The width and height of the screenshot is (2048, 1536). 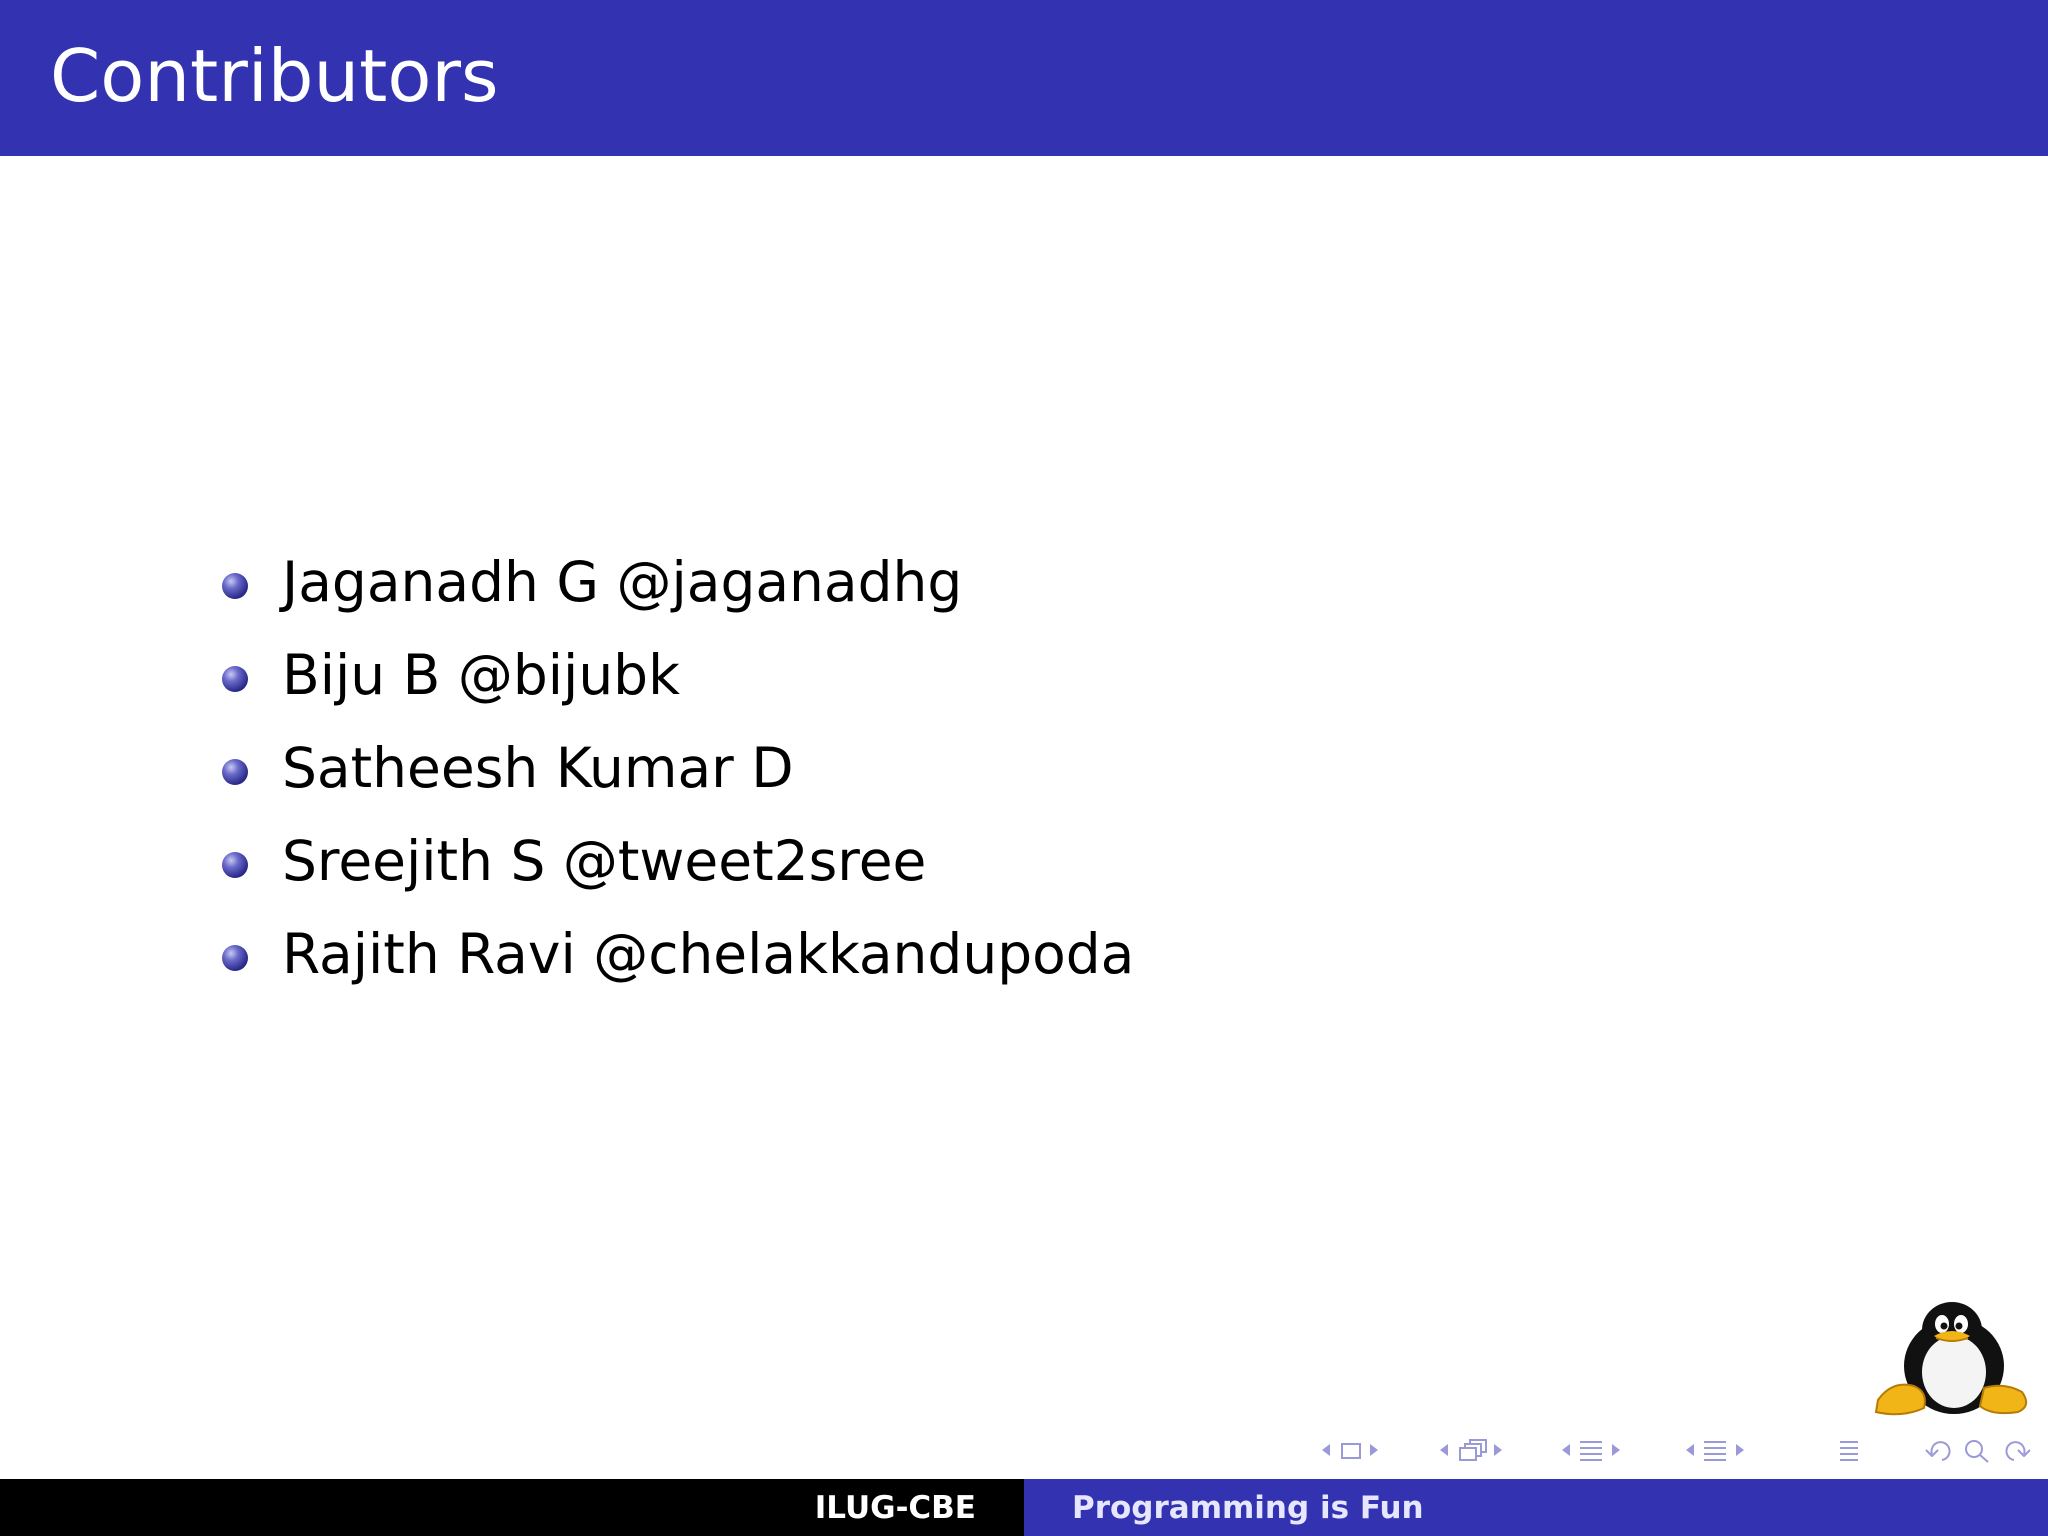 I want to click on tux-penguin-logo, so click(x=1951, y=1359).